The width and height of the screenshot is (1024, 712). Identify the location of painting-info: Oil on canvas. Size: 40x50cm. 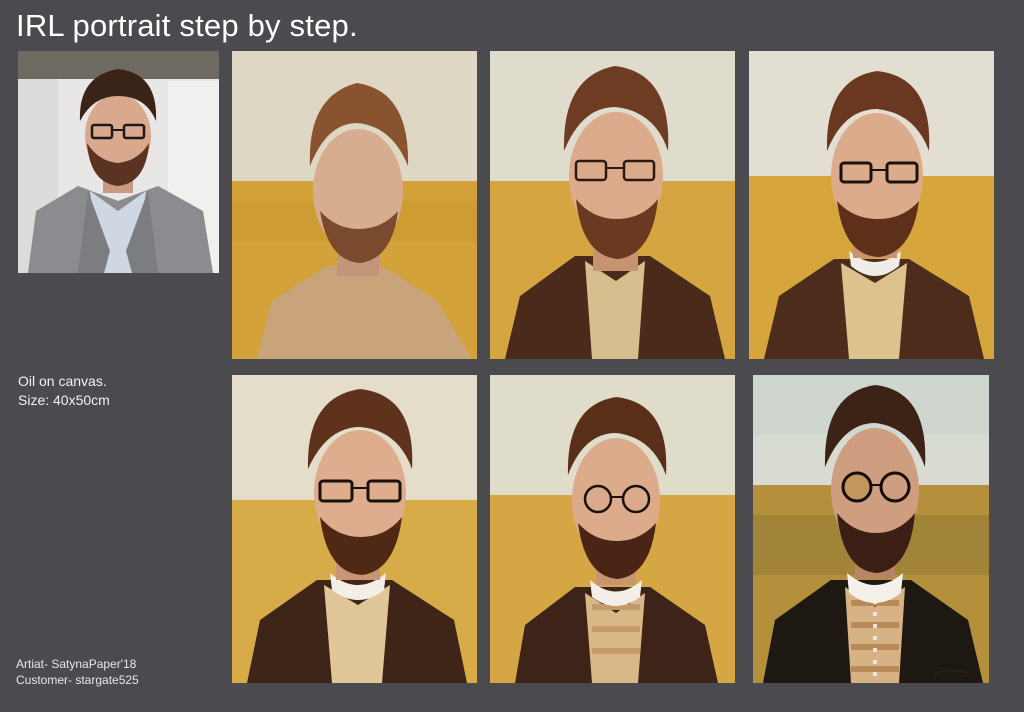
(64, 391).